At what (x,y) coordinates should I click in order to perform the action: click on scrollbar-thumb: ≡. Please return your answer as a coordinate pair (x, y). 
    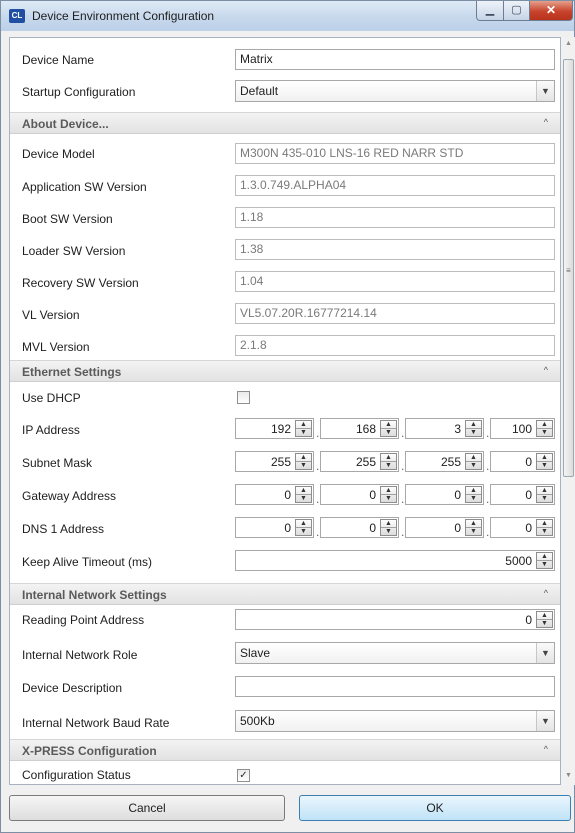
    Looking at the image, I should click on (568, 268).